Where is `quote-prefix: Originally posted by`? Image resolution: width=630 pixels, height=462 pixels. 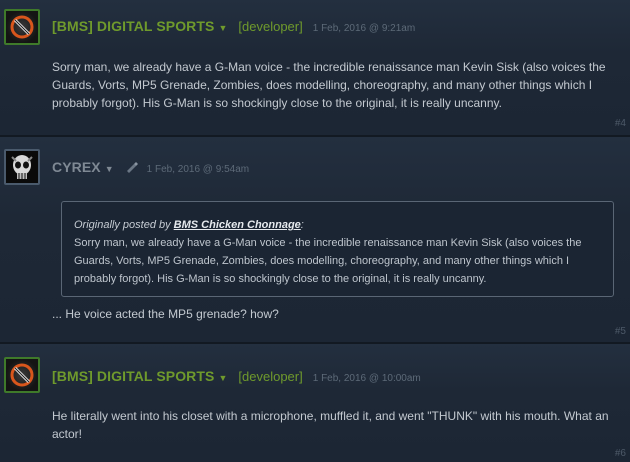
quote-prefix: Originally posted by is located at coordinates (124, 225).